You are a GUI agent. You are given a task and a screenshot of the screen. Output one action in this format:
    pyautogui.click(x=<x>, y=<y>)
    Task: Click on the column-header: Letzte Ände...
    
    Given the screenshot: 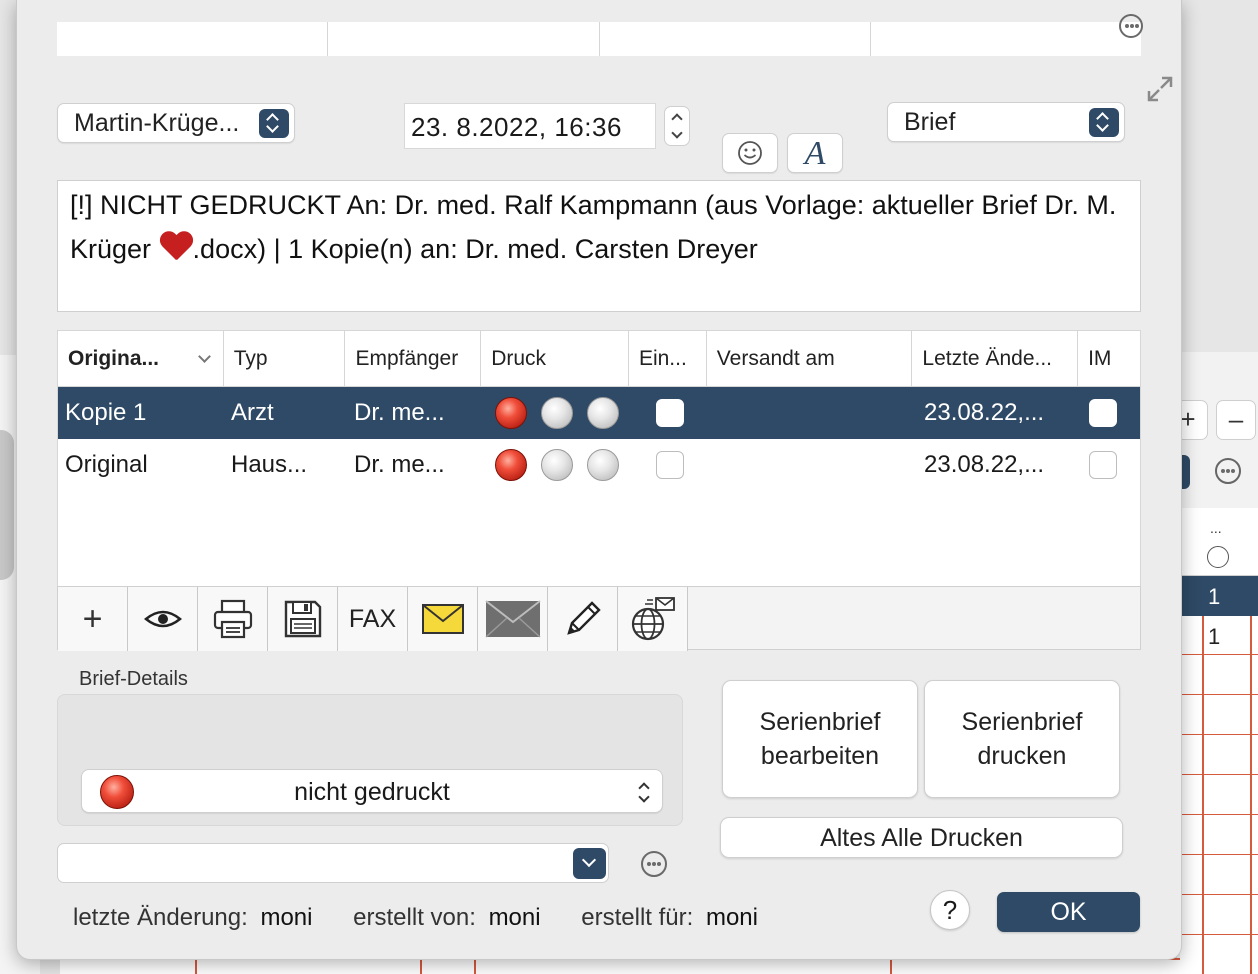 What is the action you would take?
    pyautogui.click(x=995, y=359)
    